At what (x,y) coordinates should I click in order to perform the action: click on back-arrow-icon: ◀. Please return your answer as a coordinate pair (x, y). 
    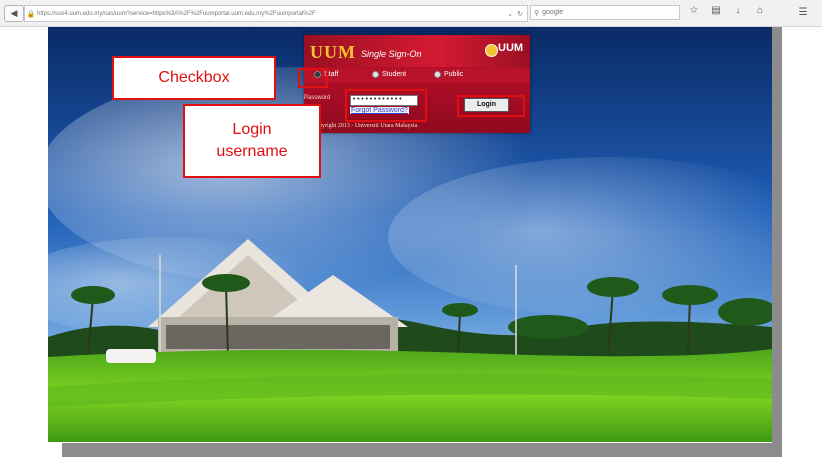
    Looking at the image, I should click on (14, 13).